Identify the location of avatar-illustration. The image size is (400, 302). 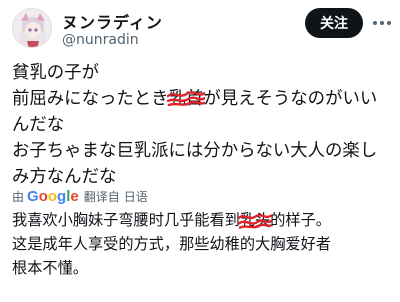
(32, 28).